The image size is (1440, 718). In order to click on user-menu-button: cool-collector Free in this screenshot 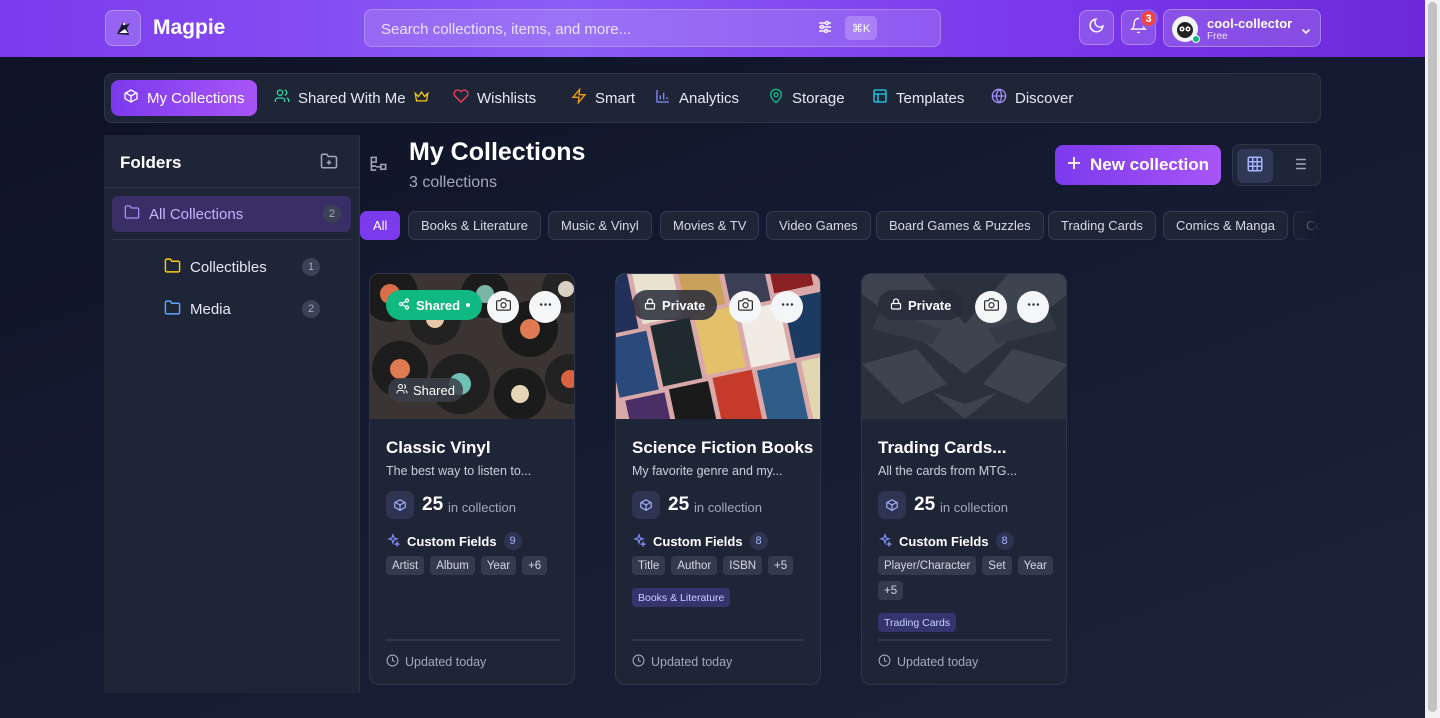, I will do `click(1242, 28)`.